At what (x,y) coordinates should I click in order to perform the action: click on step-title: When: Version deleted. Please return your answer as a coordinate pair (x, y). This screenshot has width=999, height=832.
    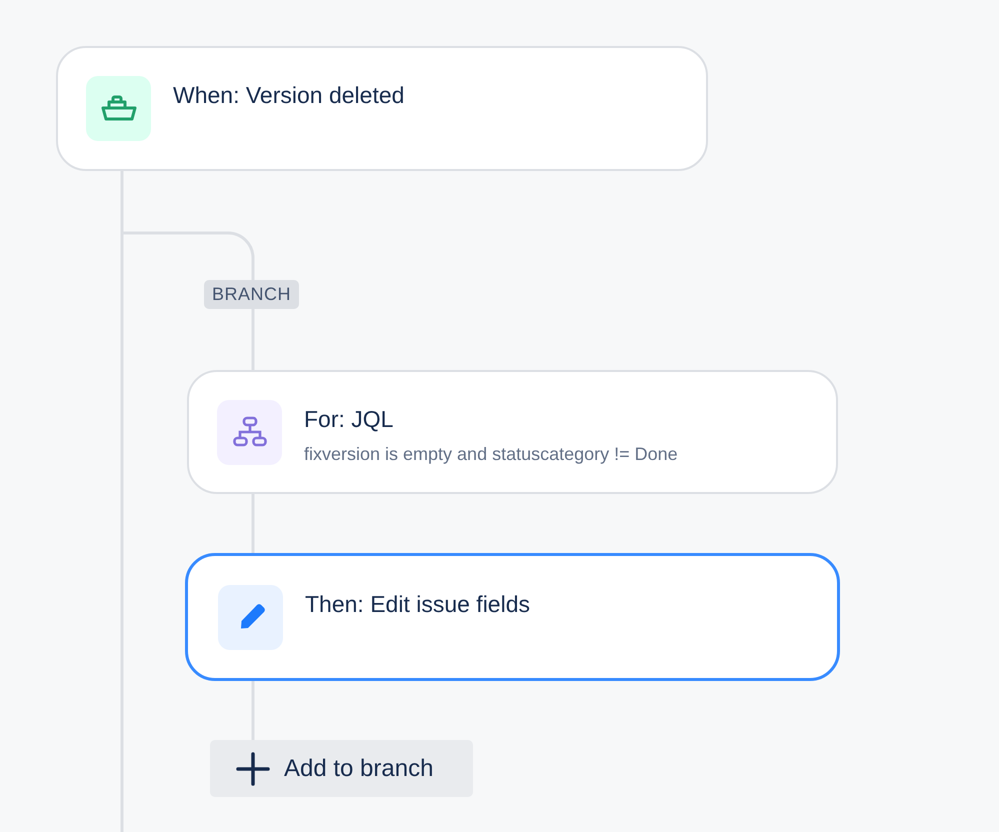
    Looking at the image, I should click on (288, 95).